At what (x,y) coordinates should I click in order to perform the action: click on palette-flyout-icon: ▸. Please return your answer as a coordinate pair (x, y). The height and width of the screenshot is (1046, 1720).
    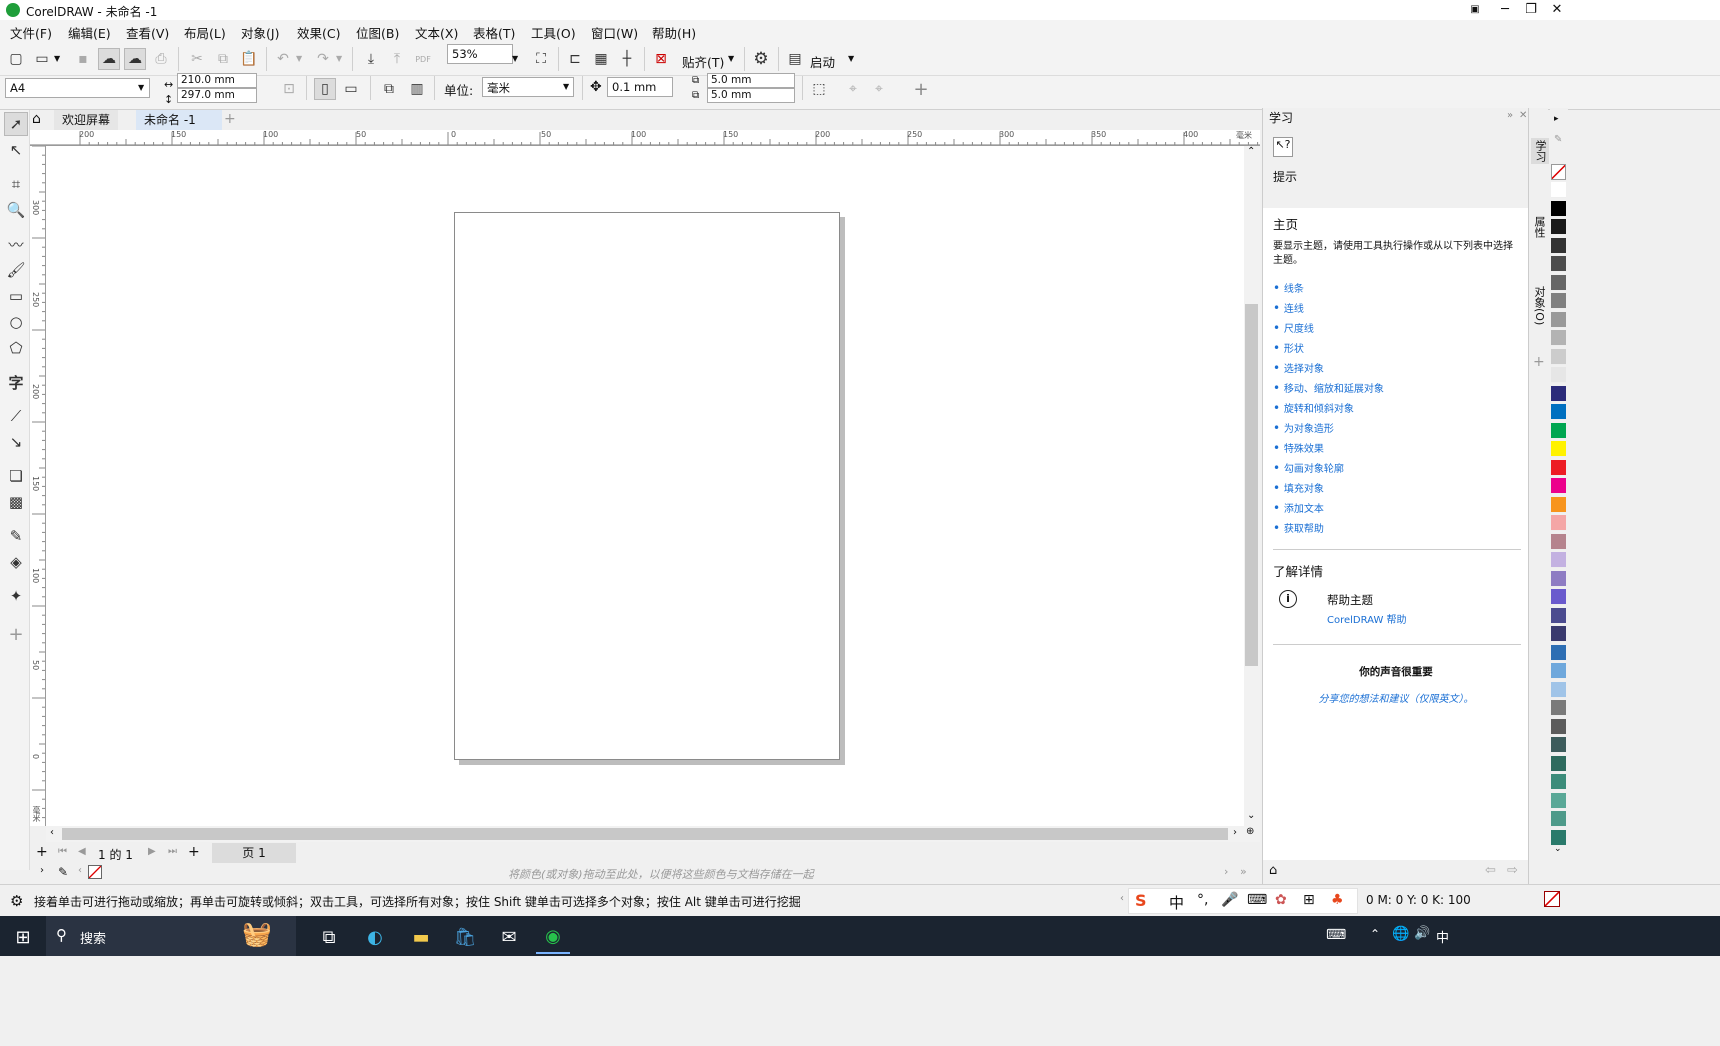
    Looking at the image, I should click on (1556, 119).